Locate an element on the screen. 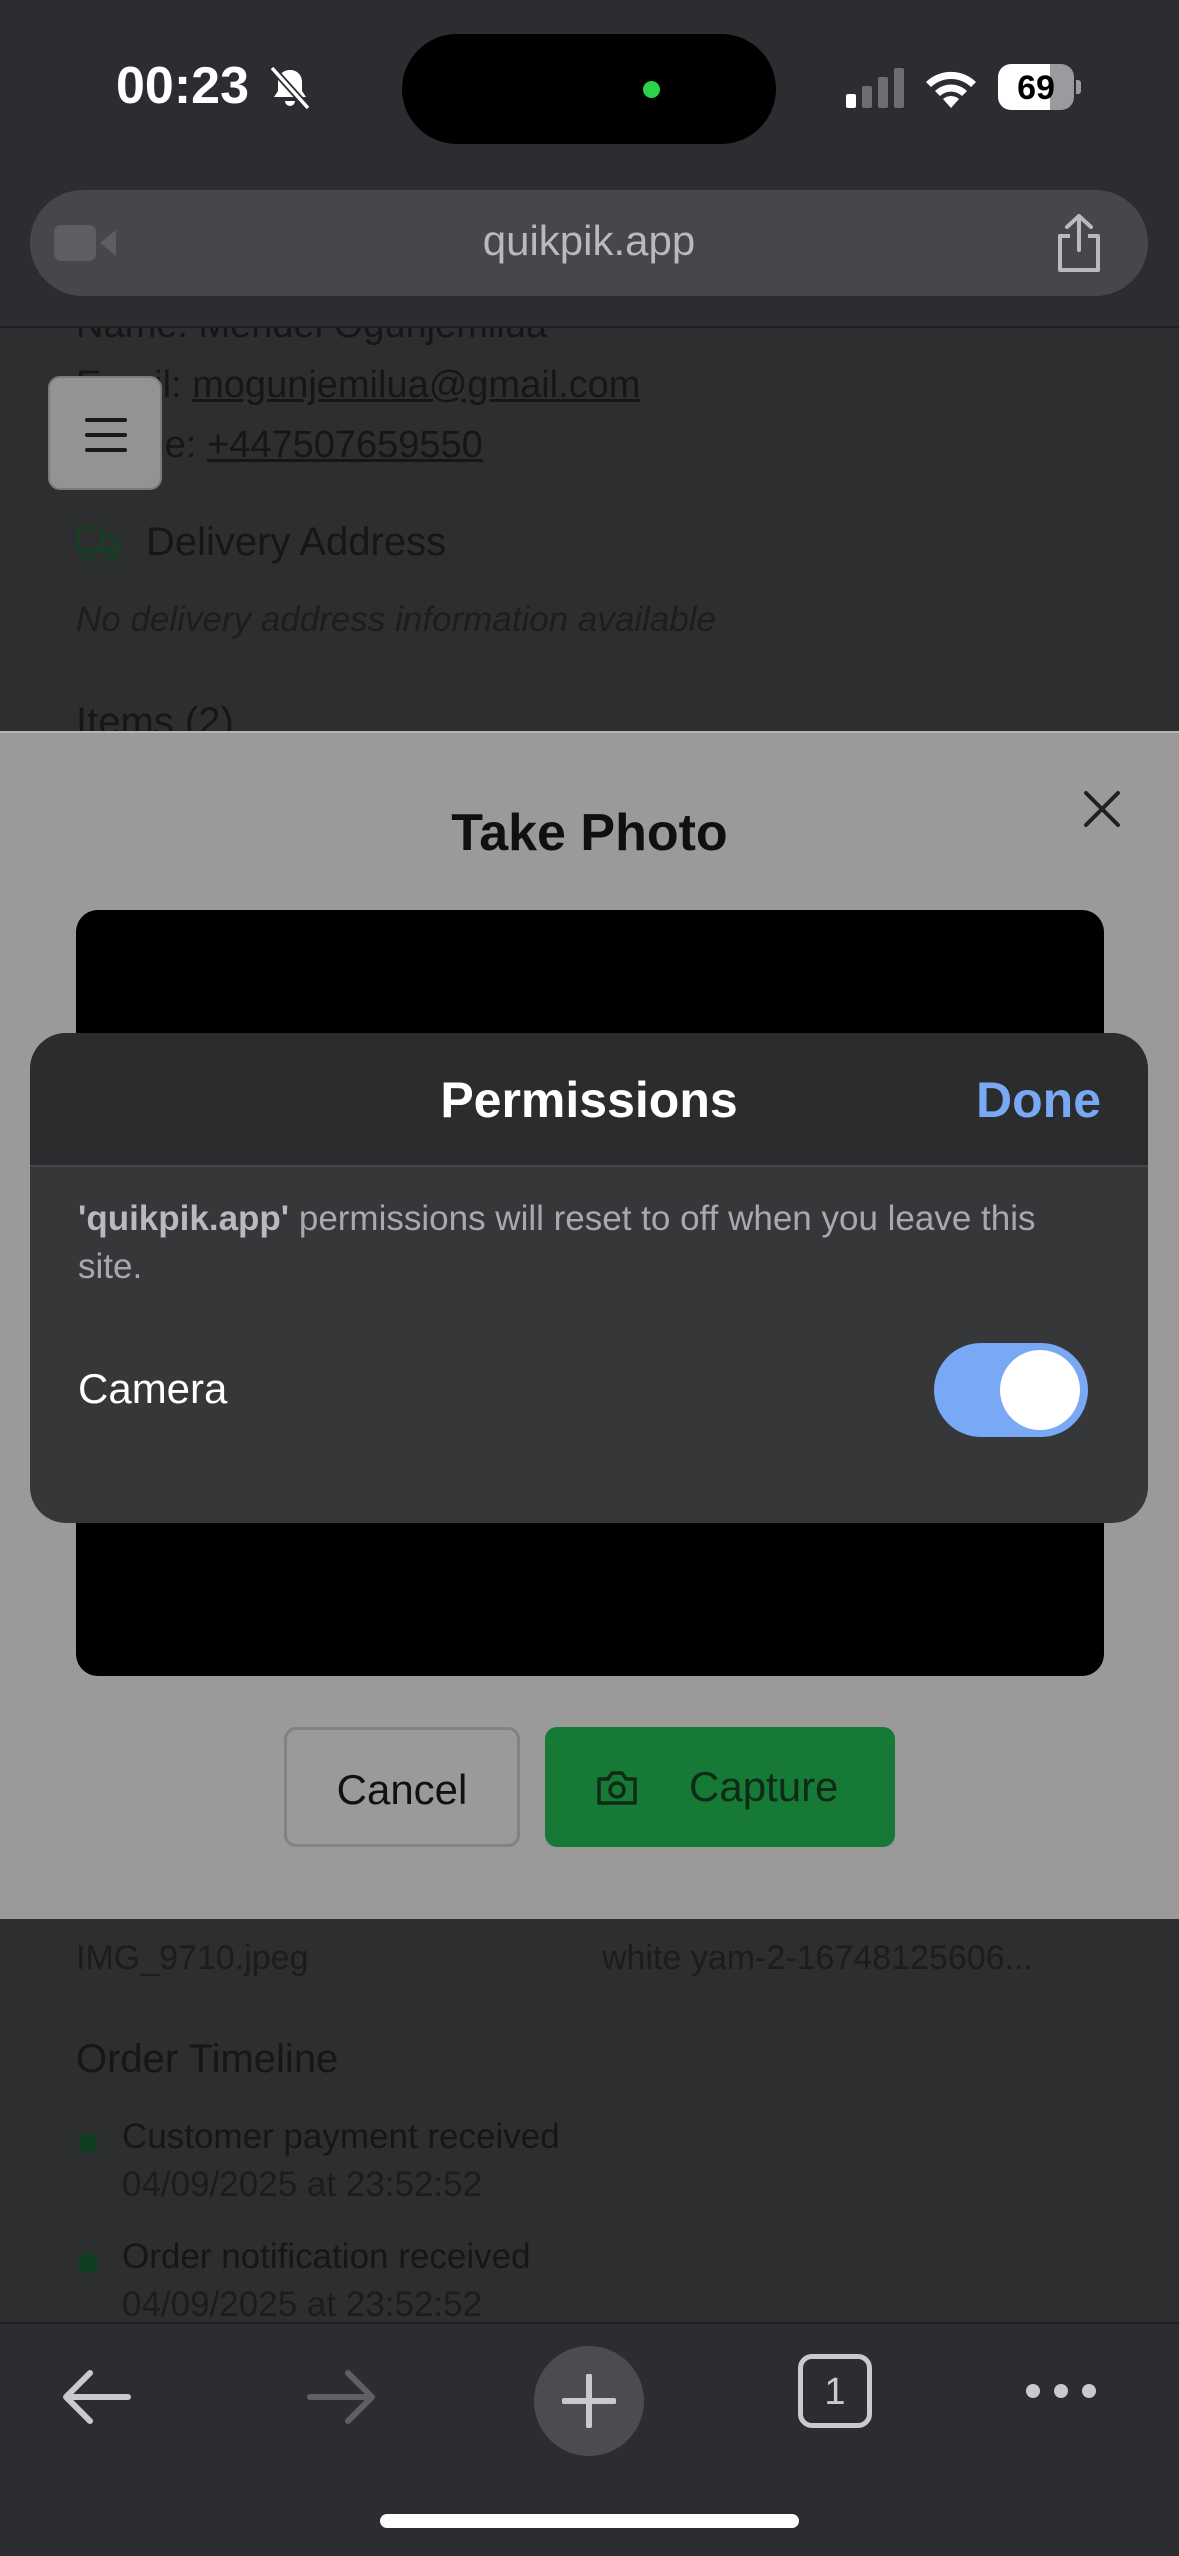 The width and height of the screenshot is (1179, 2556). timeline-event: Customer payment received is located at coordinates (341, 2136).